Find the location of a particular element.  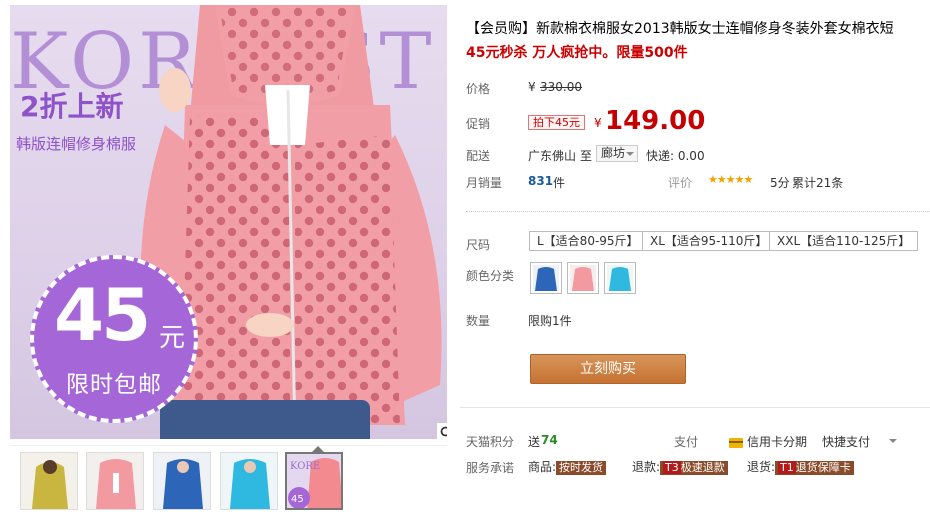

thumb-jacket-cyan is located at coordinates (249, 481).